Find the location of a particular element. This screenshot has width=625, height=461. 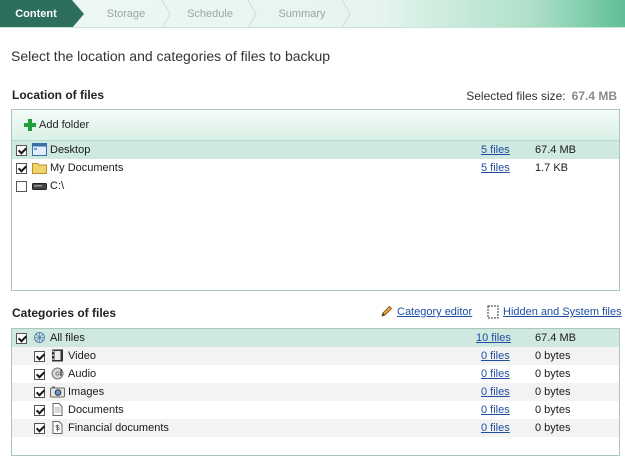

location-row-my-documents: My Documents 5 files 1.7 KB is located at coordinates (315, 168).